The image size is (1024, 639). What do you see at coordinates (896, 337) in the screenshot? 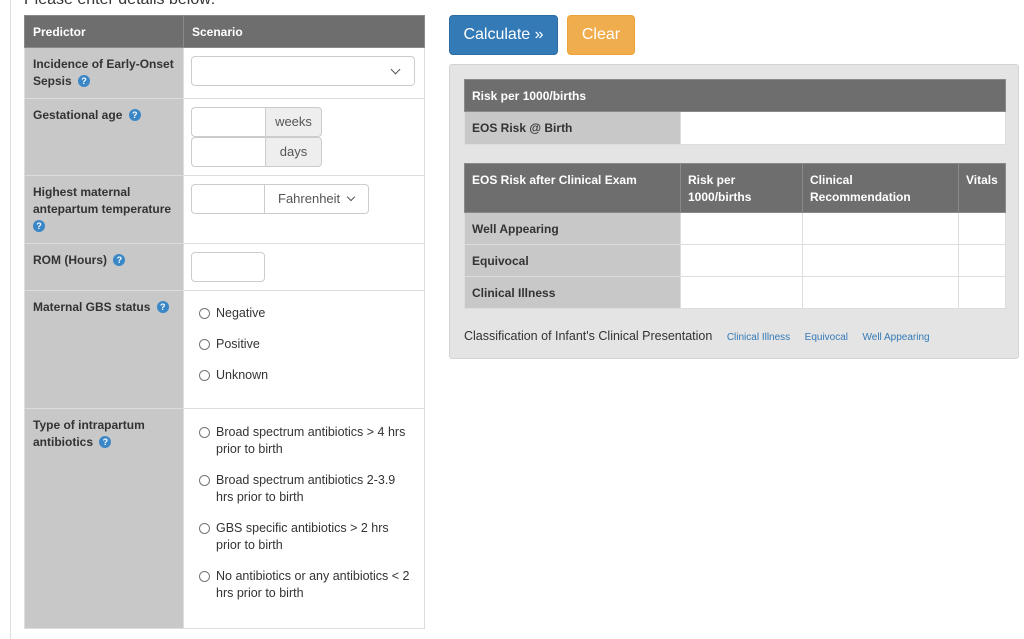
I see `legend-link-well-appearing: Well Appearing` at bounding box center [896, 337].